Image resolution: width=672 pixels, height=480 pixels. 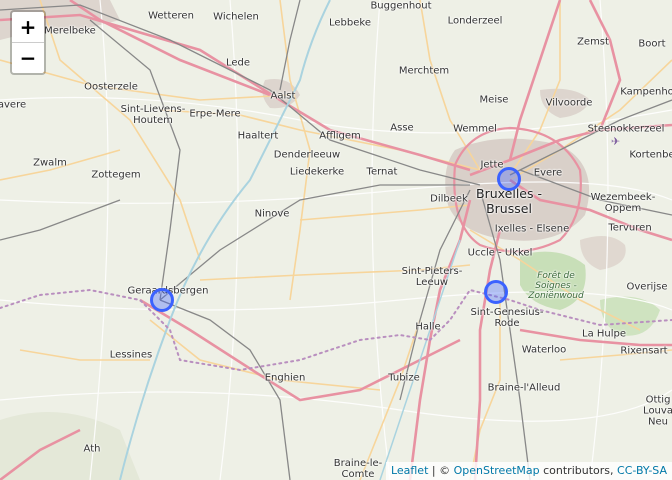 What do you see at coordinates (236, 17) in the screenshot?
I see `place-label: Wichelen` at bounding box center [236, 17].